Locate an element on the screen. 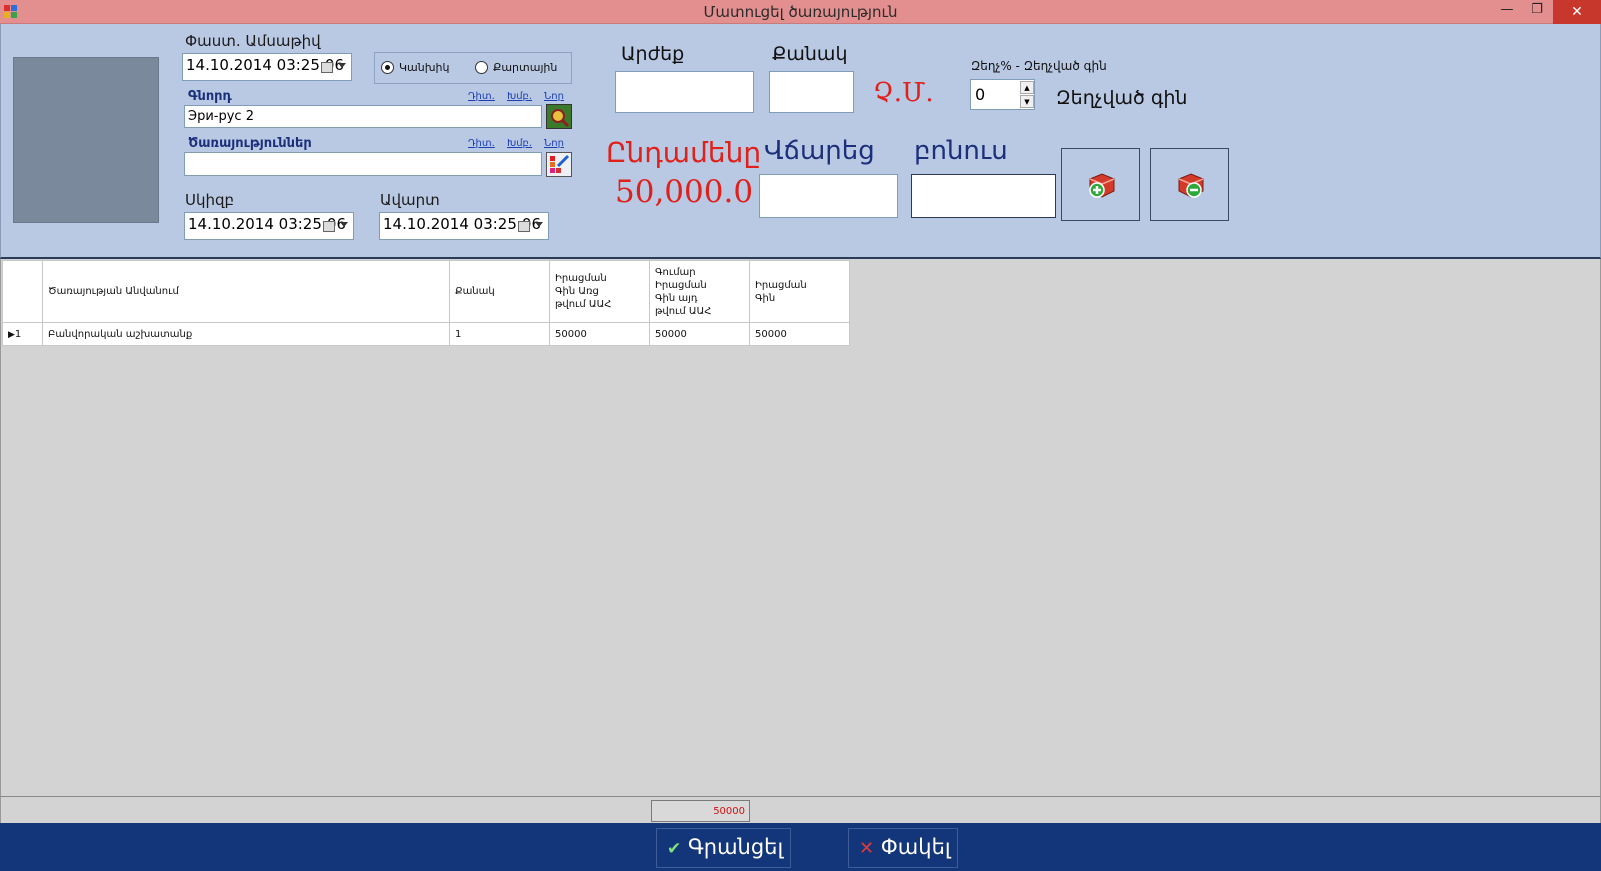 The height and width of the screenshot is (871, 1601). search-icon is located at coordinates (560, 118).